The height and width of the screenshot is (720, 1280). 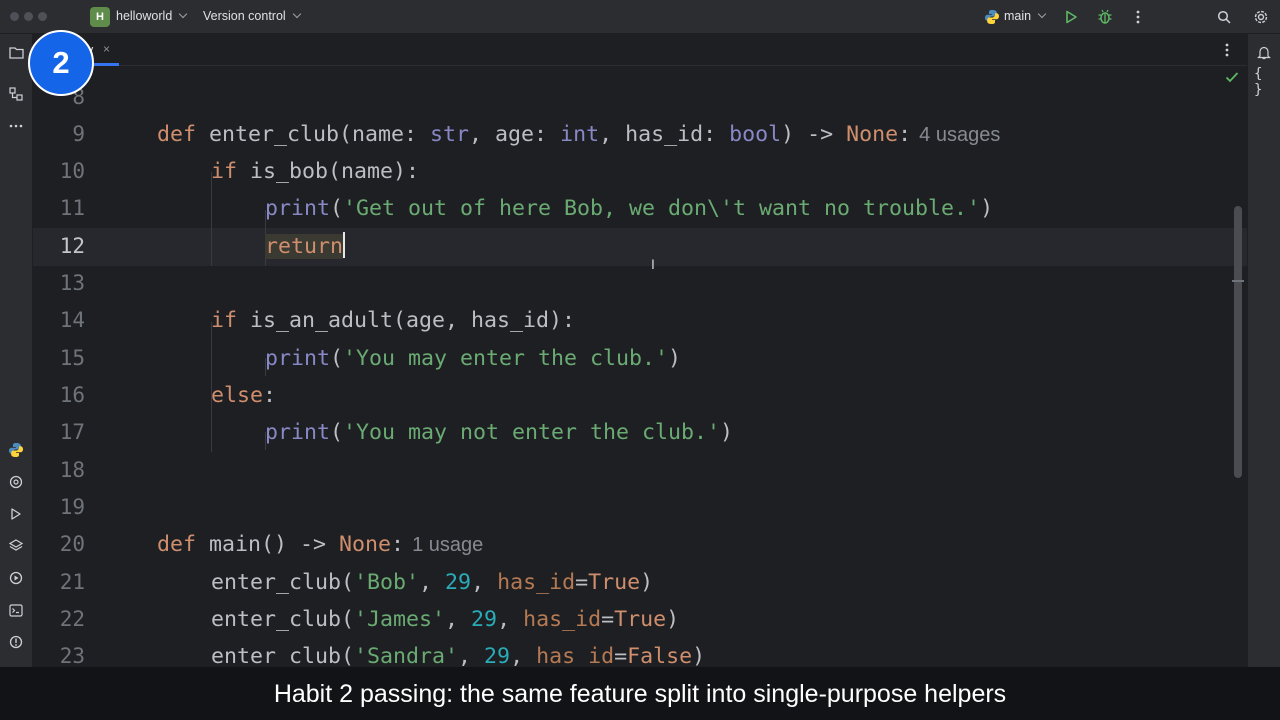 I want to click on vcs-selector: Version control, so click(x=252, y=16).